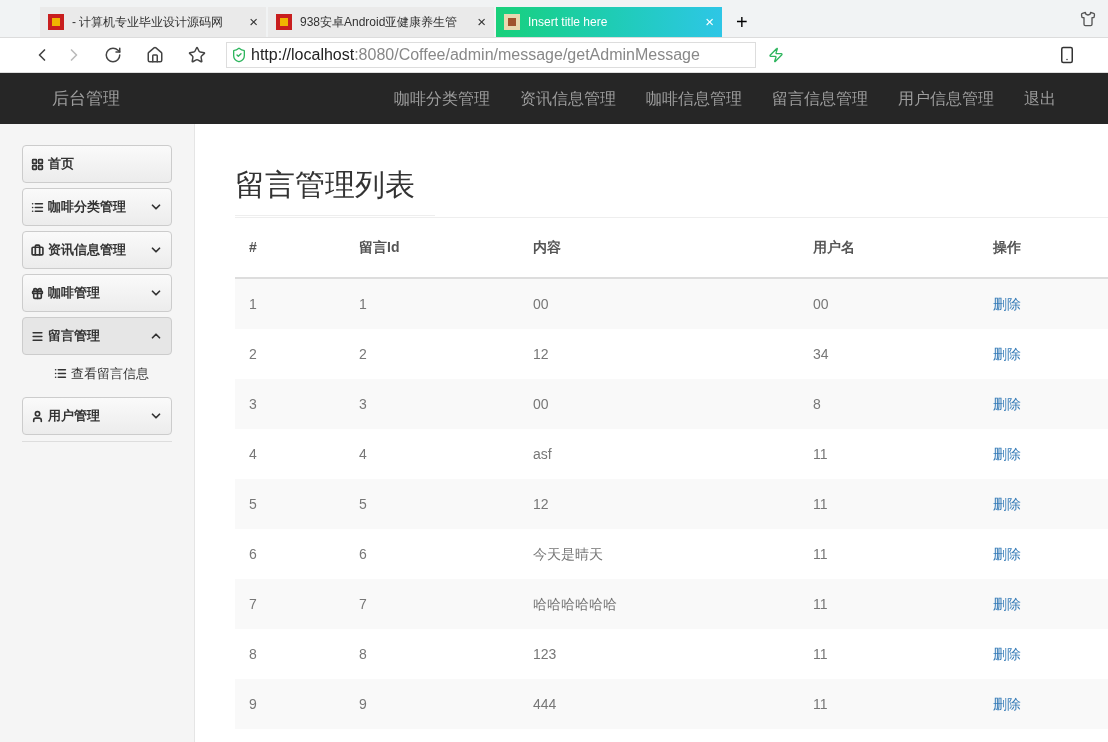 This screenshot has width=1108, height=742. What do you see at coordinates (239, 55) in the screenshot?
I see `shield-icon` at bounding box center [239, 55].